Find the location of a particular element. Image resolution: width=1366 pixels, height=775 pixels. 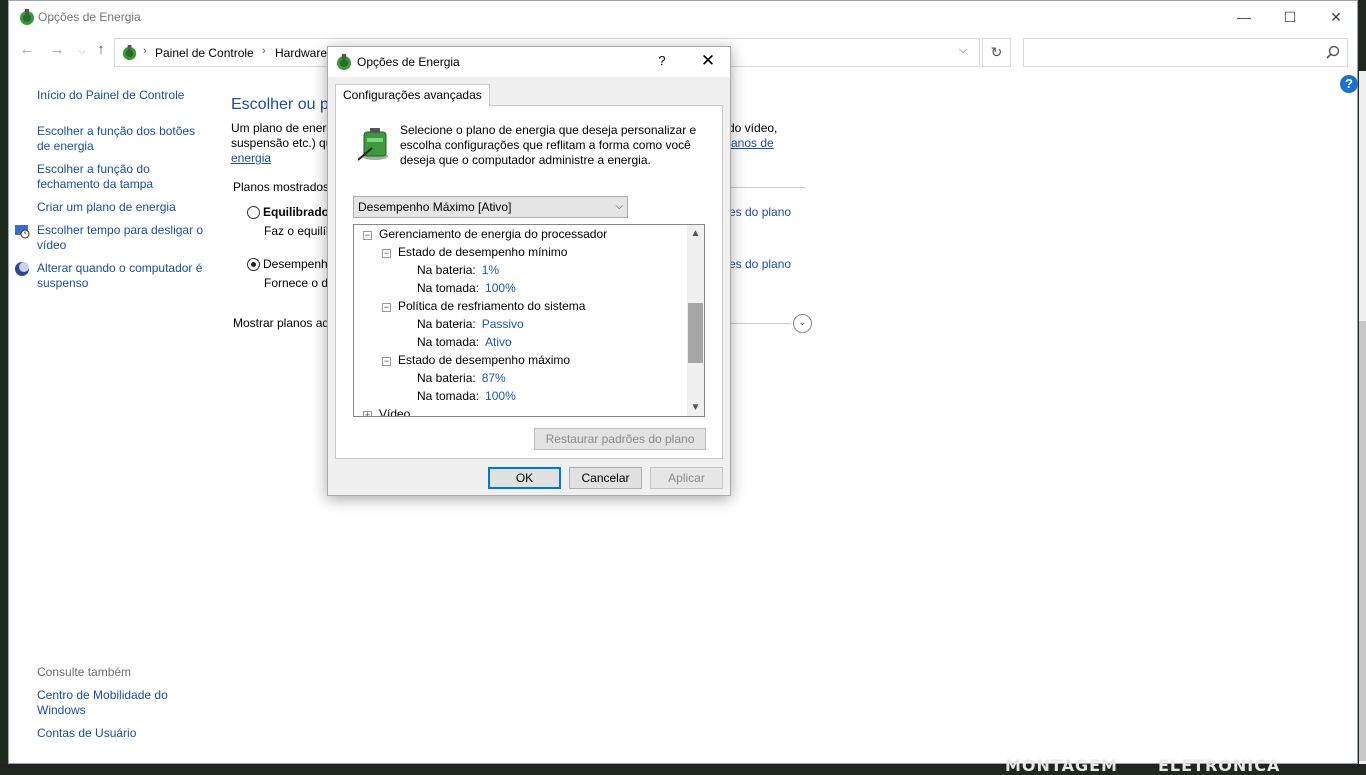

plan-balanced-name: Equilibrado is located at coordinates (296, 212).